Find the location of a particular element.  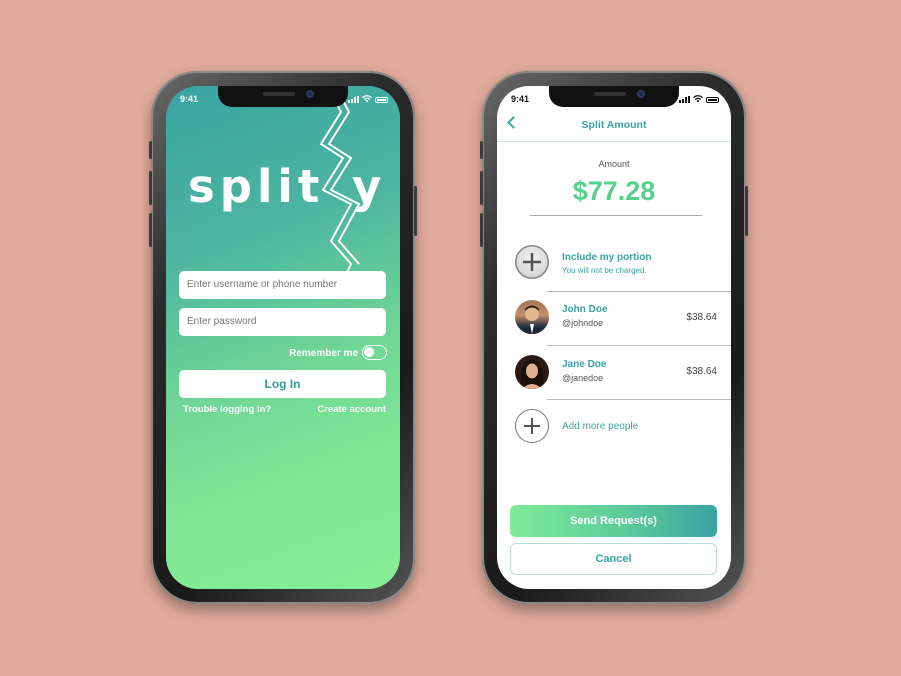

username-field is located at coordinates (282, 285).